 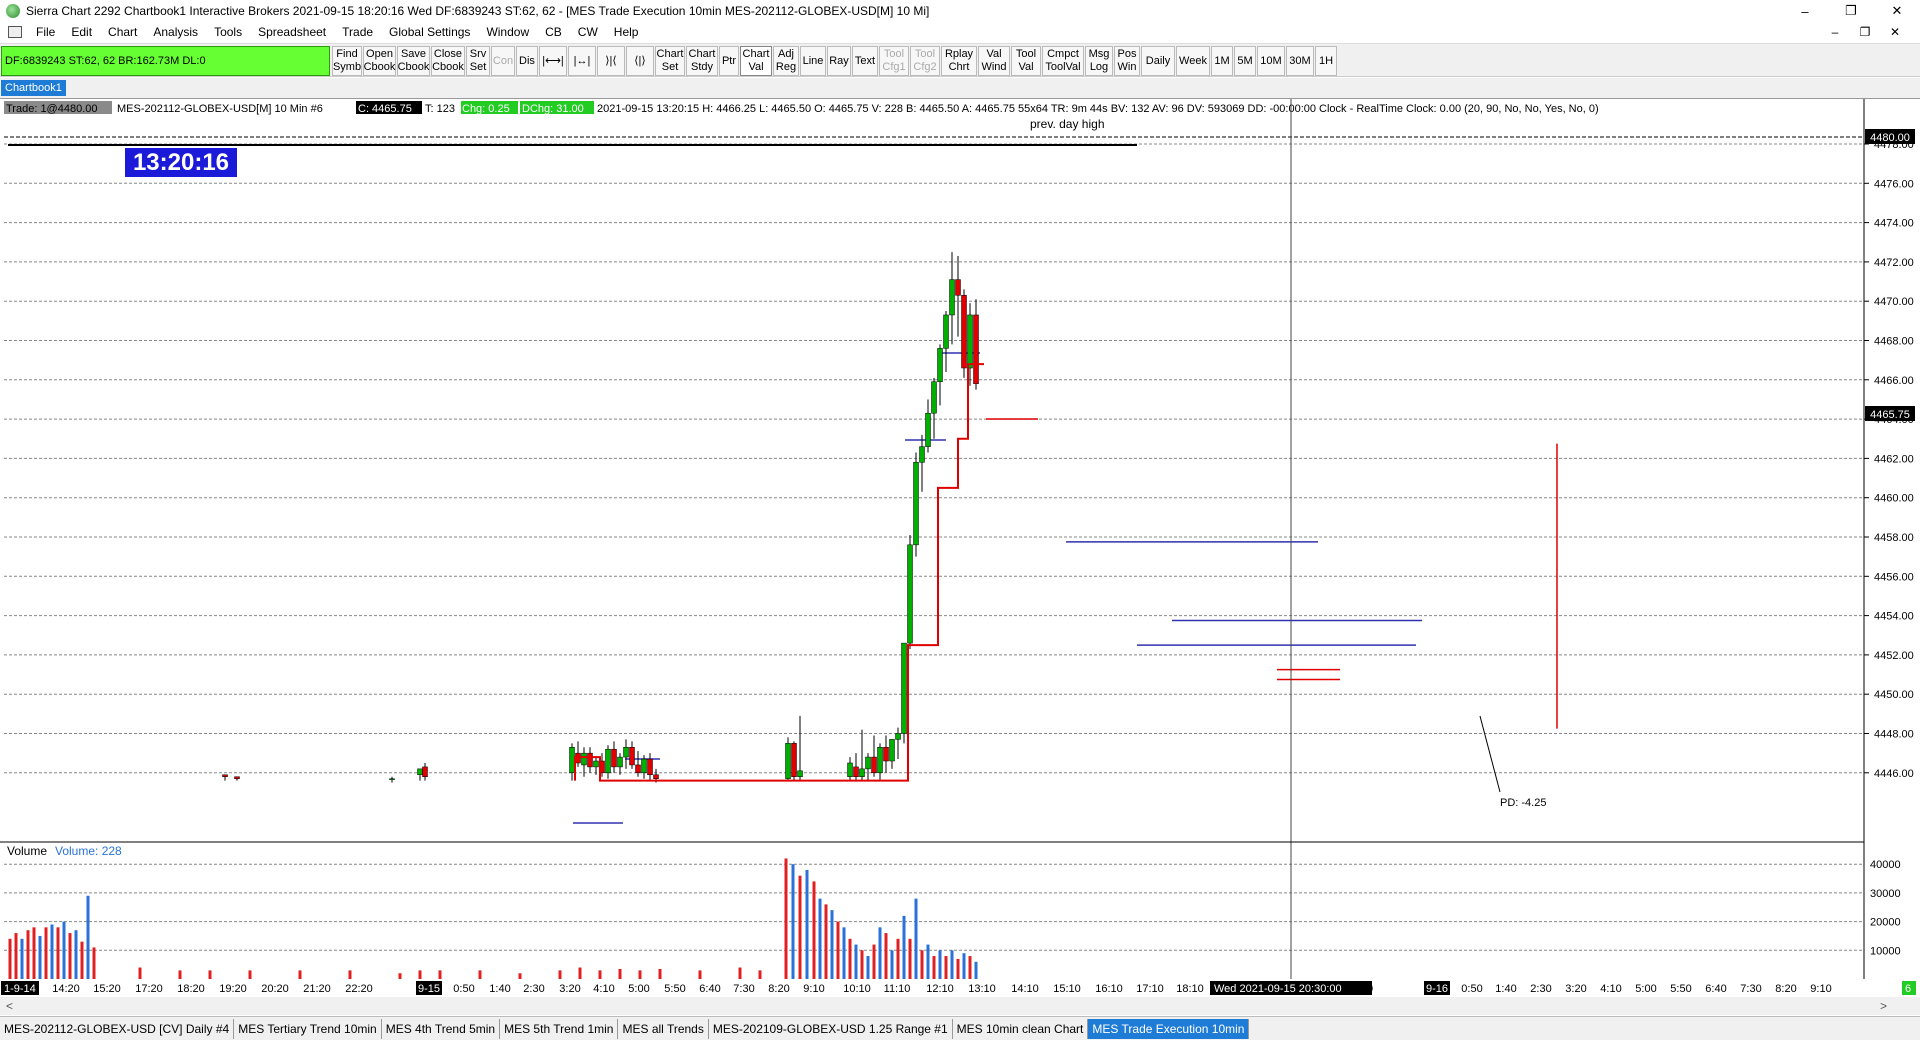 I want to click on menu-analysis: Analysis, so click(x=175, y=32).